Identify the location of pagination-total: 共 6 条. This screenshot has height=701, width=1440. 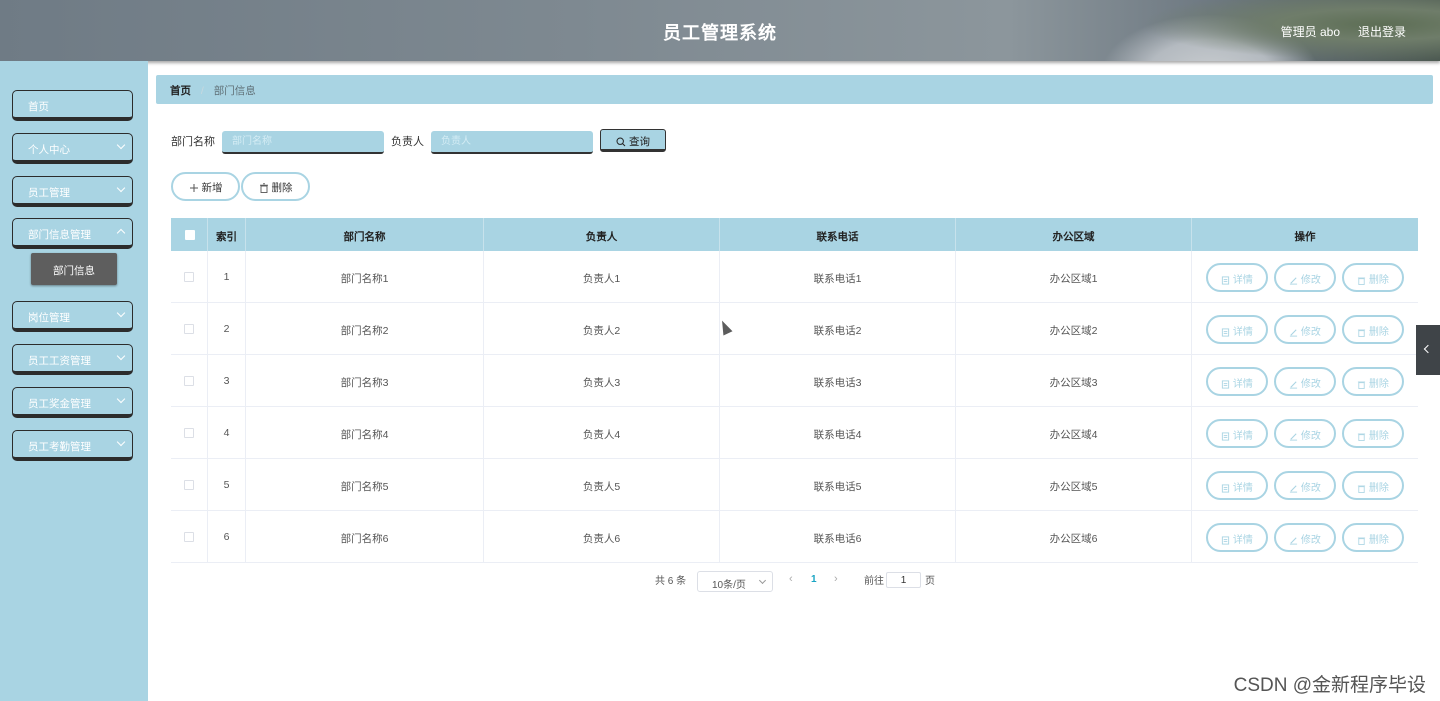
(671, 581).